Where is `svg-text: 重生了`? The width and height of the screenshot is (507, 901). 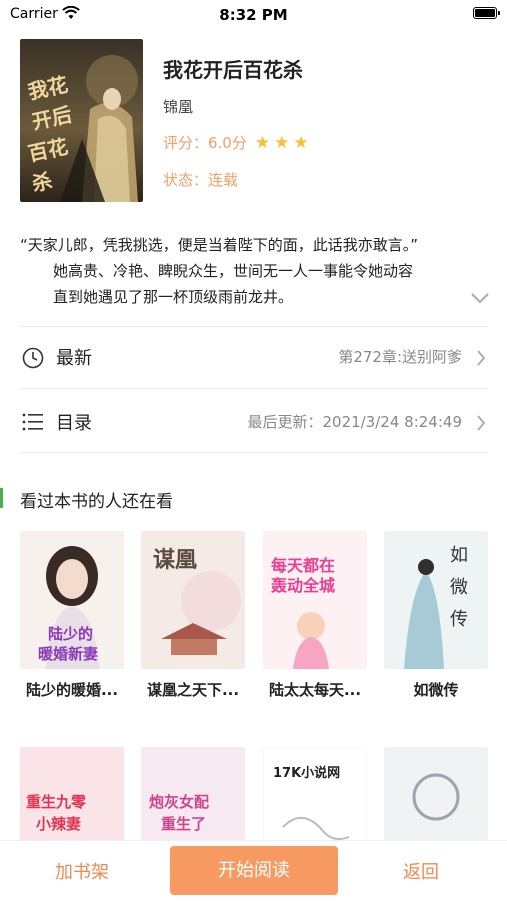 svg-text: 重生了 is located at coordinates (183, 824).